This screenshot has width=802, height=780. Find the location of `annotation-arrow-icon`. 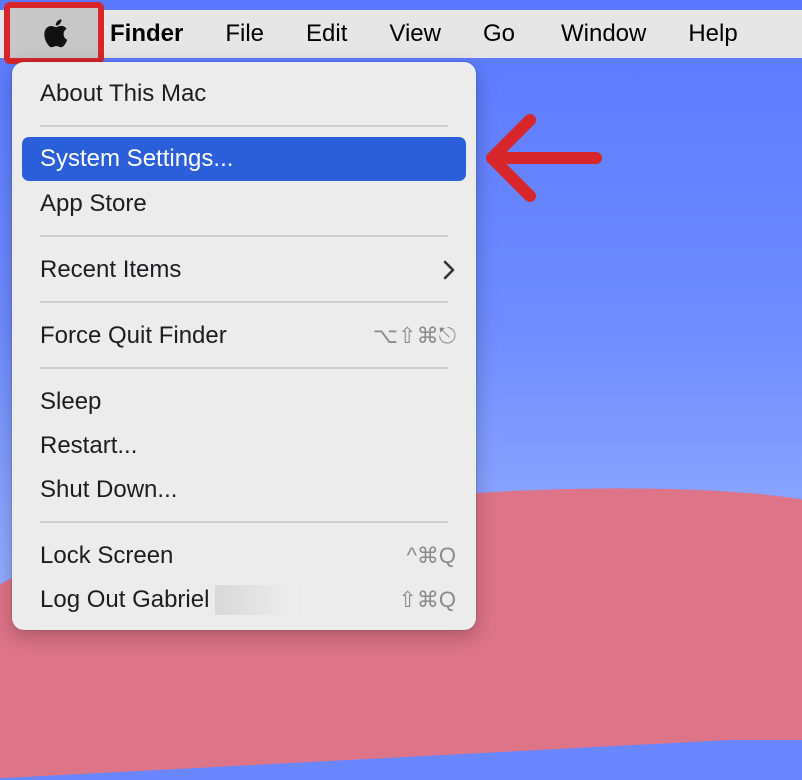

annotation-arrow-icon is located at coordinates (544, 158).